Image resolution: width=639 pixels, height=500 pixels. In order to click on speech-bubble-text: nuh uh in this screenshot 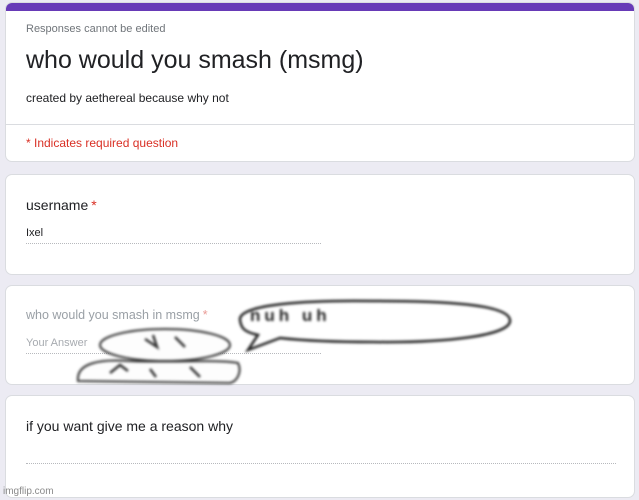, I will do `click(290, 315)`.